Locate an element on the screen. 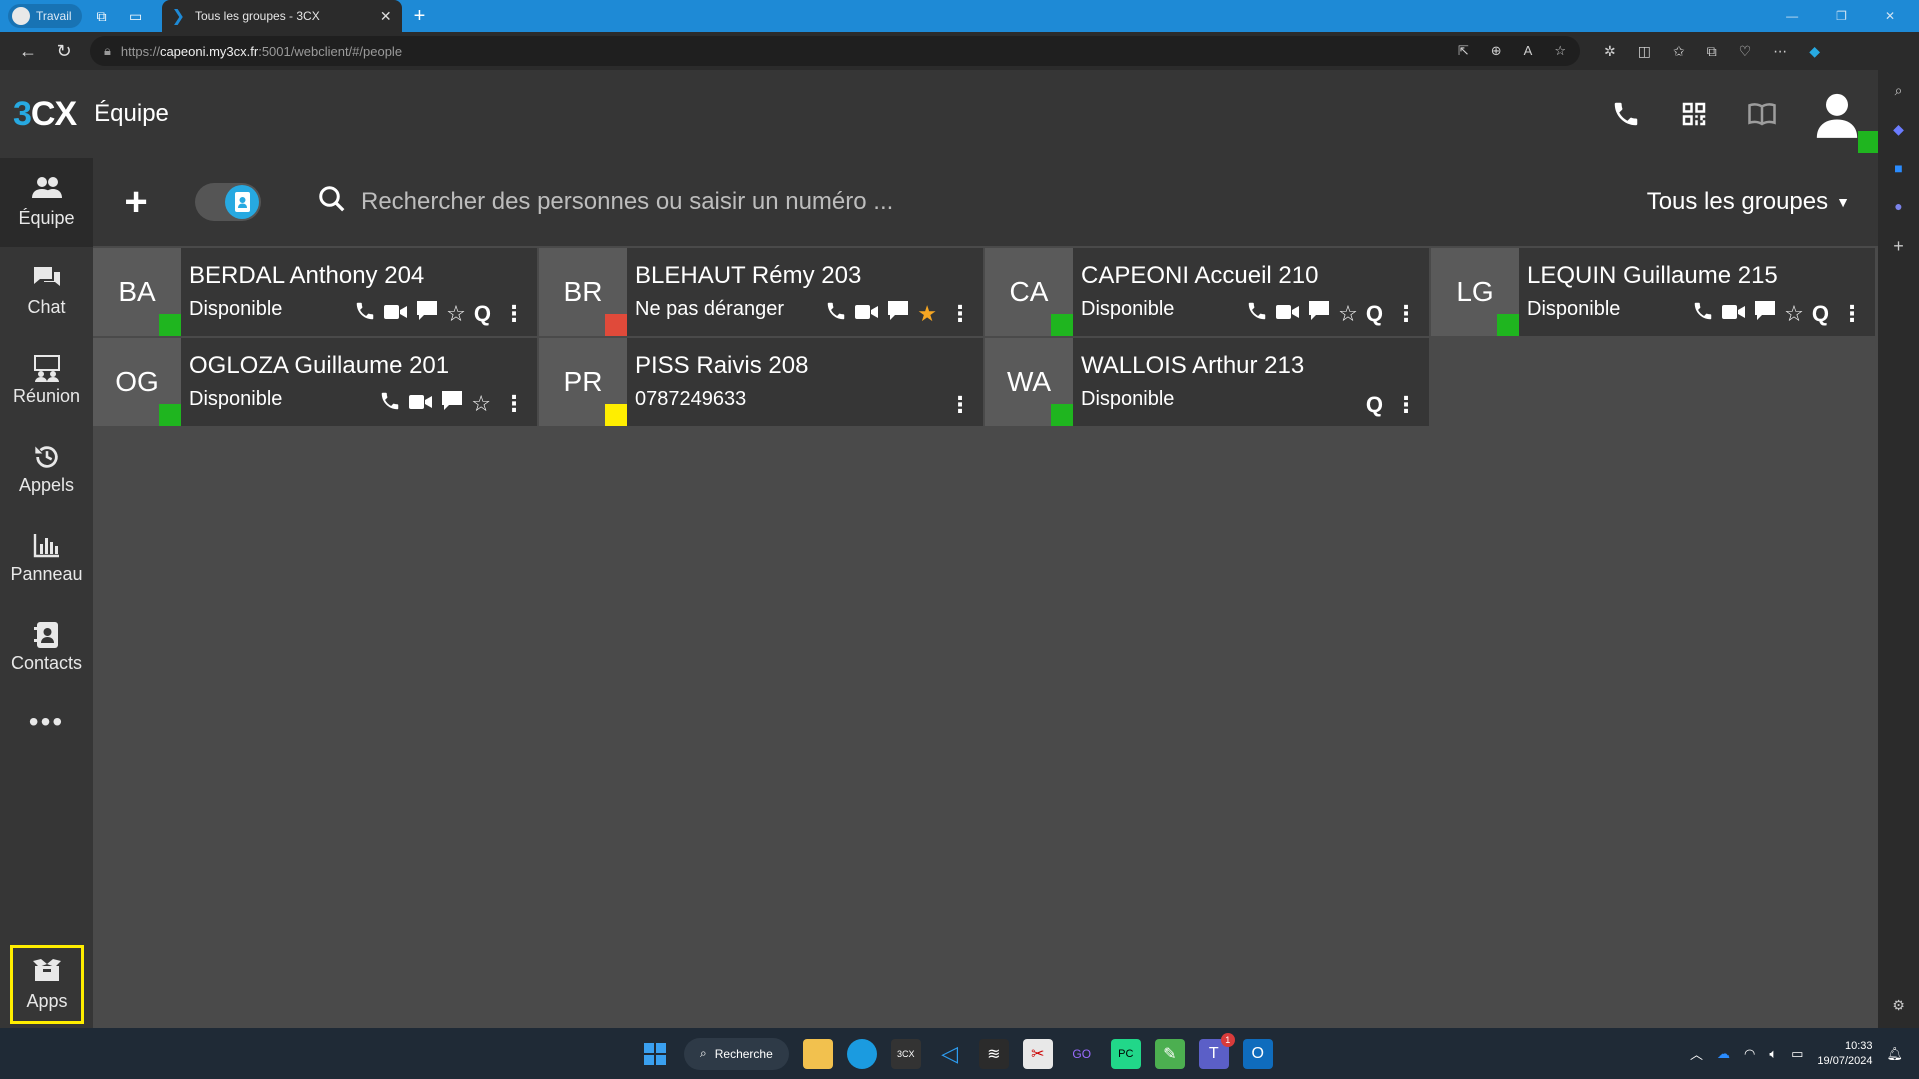 The image size is (1919, 1079). favorites-icon: ✩ is located at coordinates (1679, 51).